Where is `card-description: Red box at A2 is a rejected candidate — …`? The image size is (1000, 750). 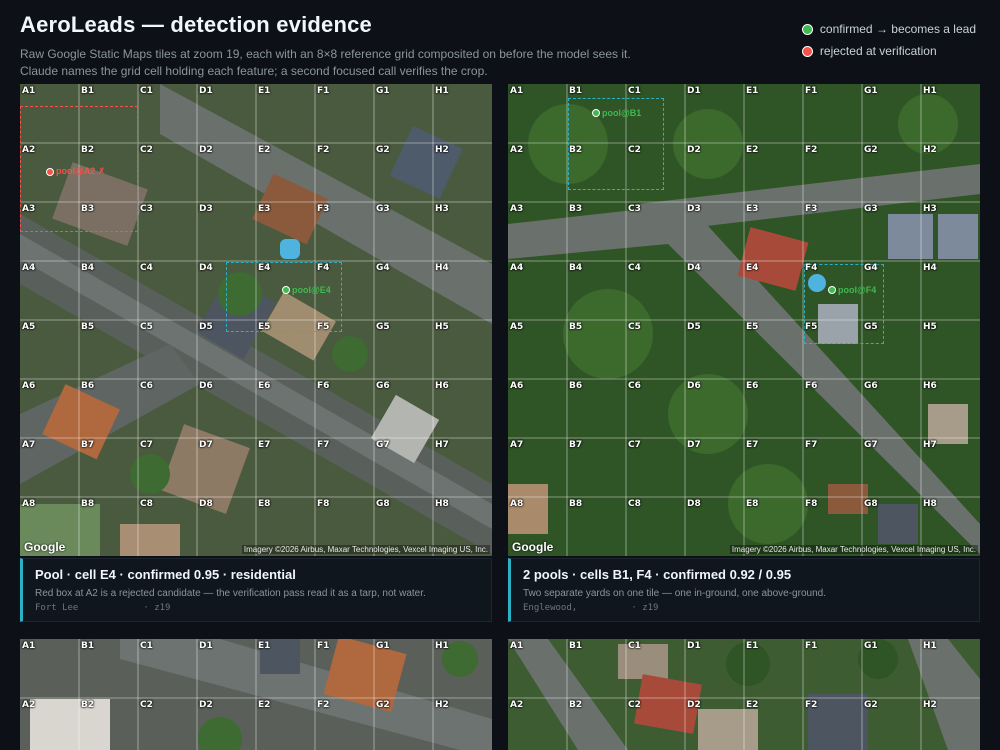
card-description: Red box at A2 is a rejected candidate — … is located at coordinates (230, 593).